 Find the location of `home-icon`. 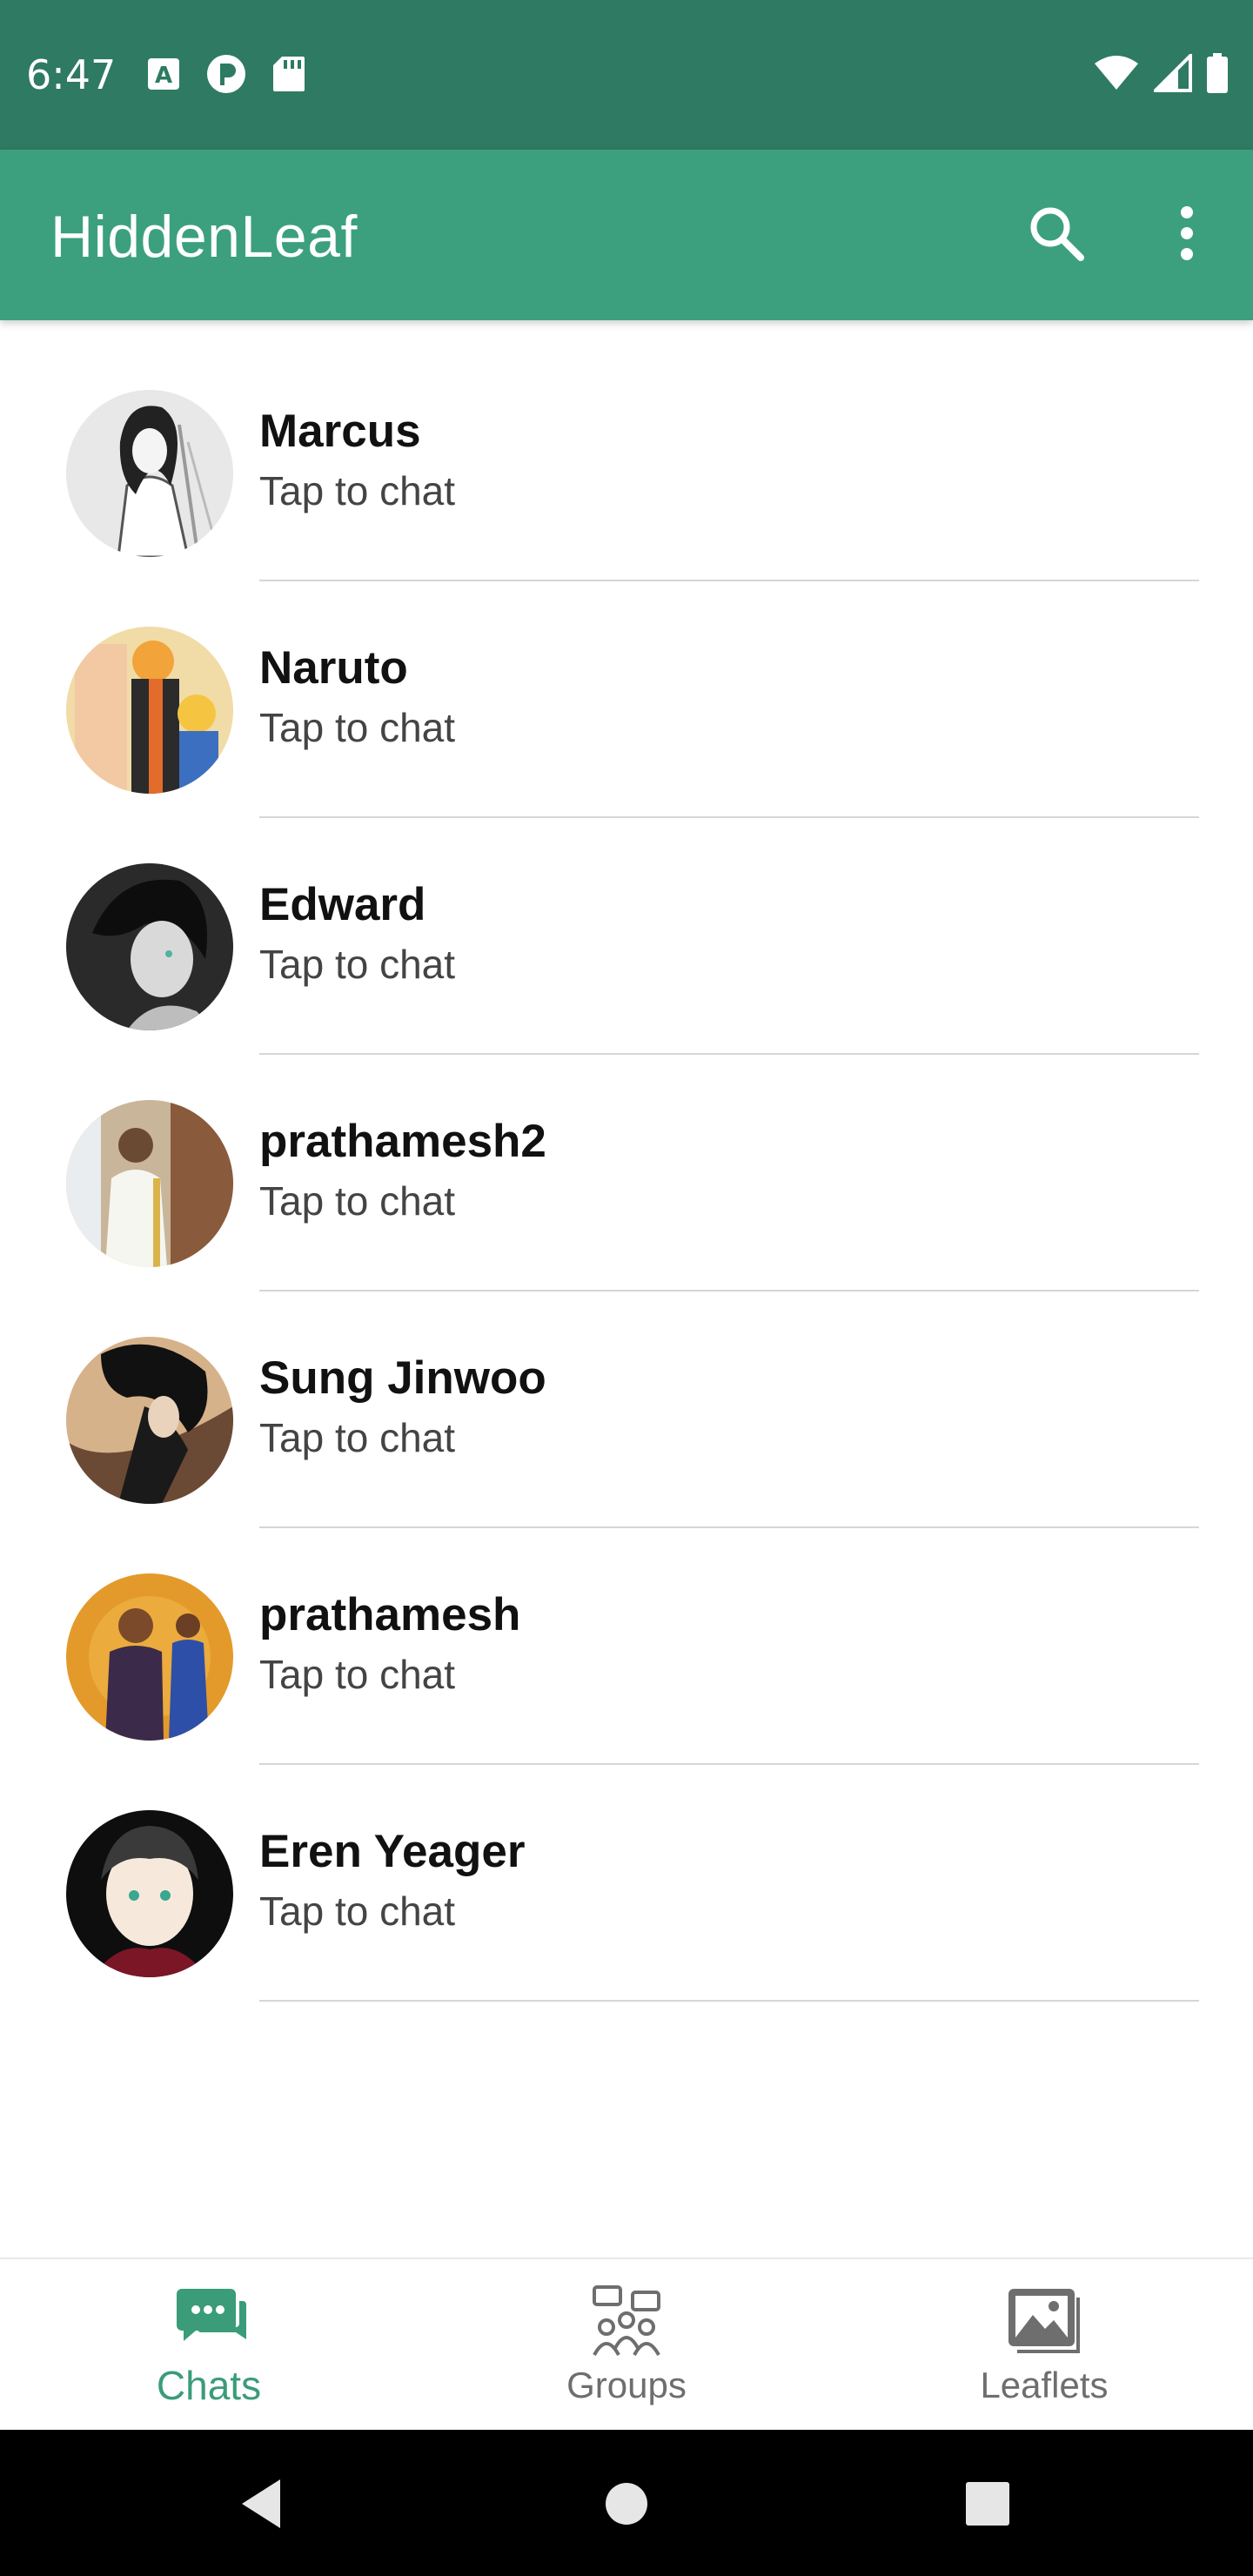

home-icon is located at coordinates (626, 2504).